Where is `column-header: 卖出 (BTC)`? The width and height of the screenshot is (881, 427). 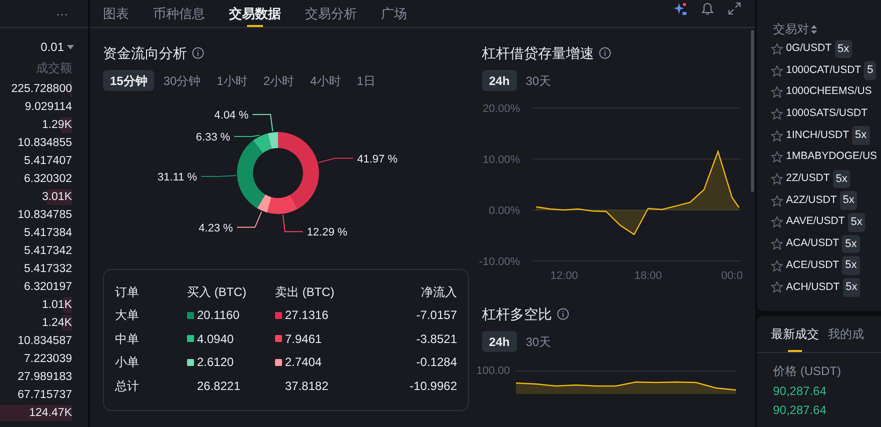
column-header: 卖出 (BTC) is located at coordinates (304, 292).